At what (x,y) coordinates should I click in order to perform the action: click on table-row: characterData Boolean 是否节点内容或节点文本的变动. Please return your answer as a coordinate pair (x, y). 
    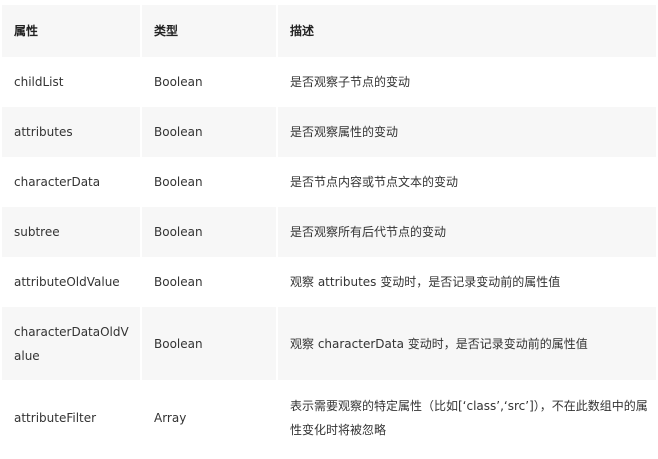
    Looking at the image, I should click on (329, 182).